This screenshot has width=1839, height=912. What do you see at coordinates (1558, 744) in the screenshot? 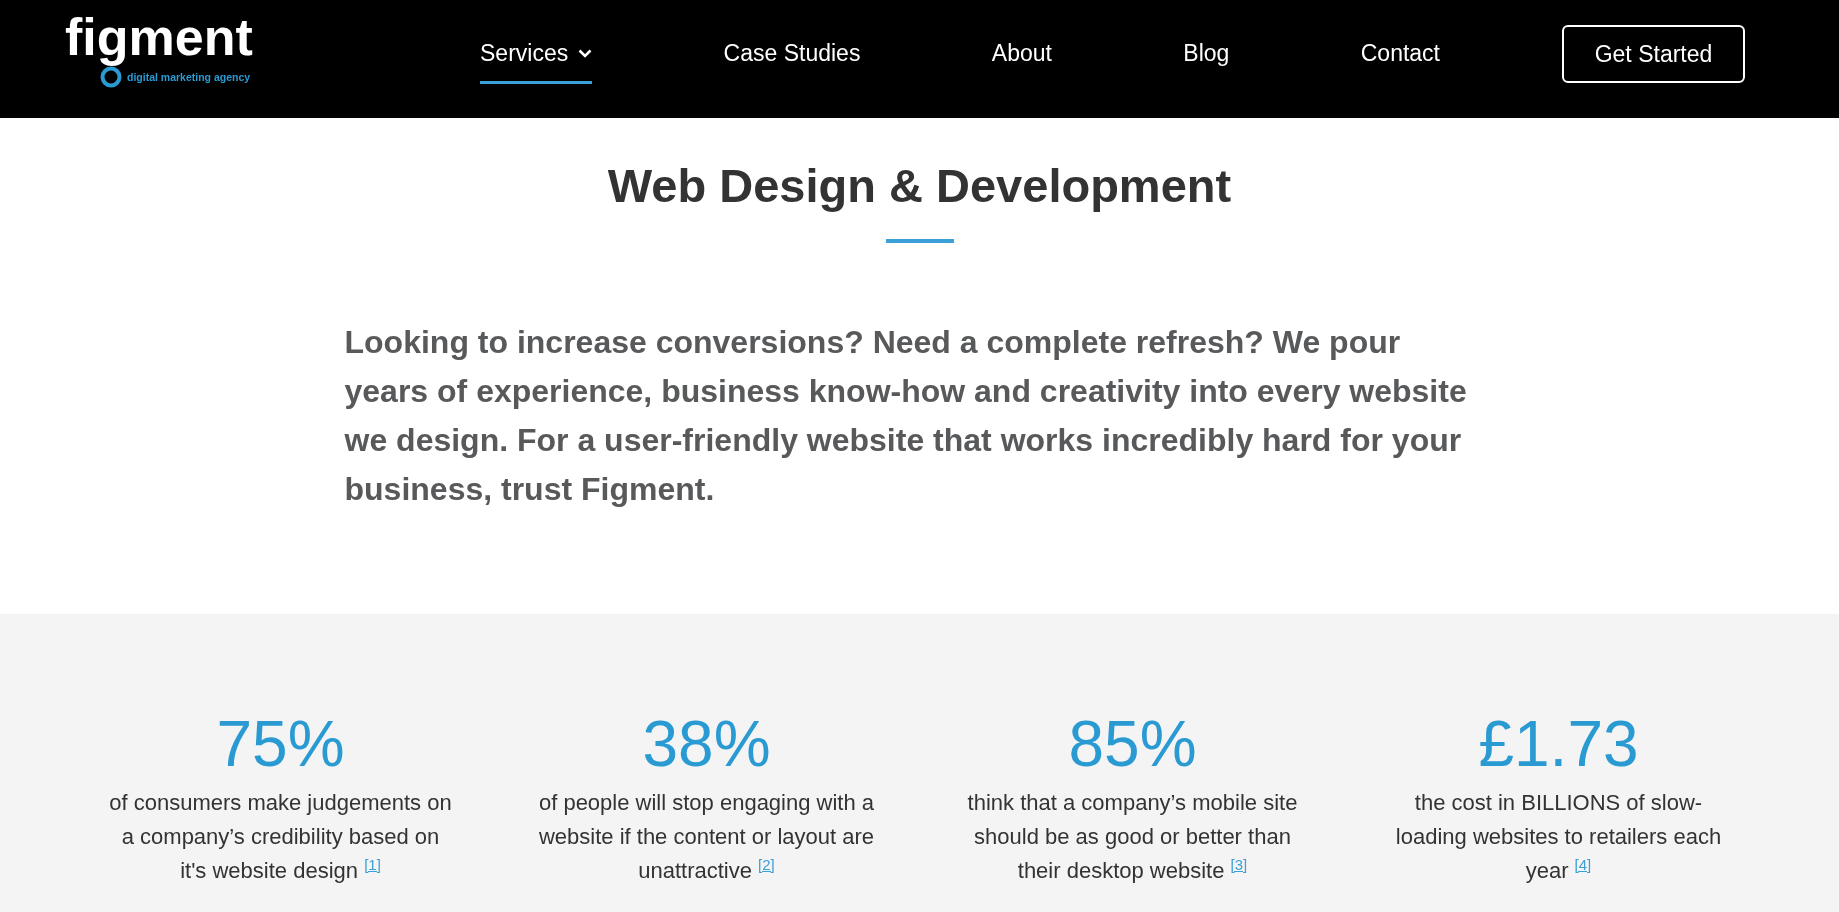
I see `stat-figure: £1.73` at bounding box center [1558, 744].